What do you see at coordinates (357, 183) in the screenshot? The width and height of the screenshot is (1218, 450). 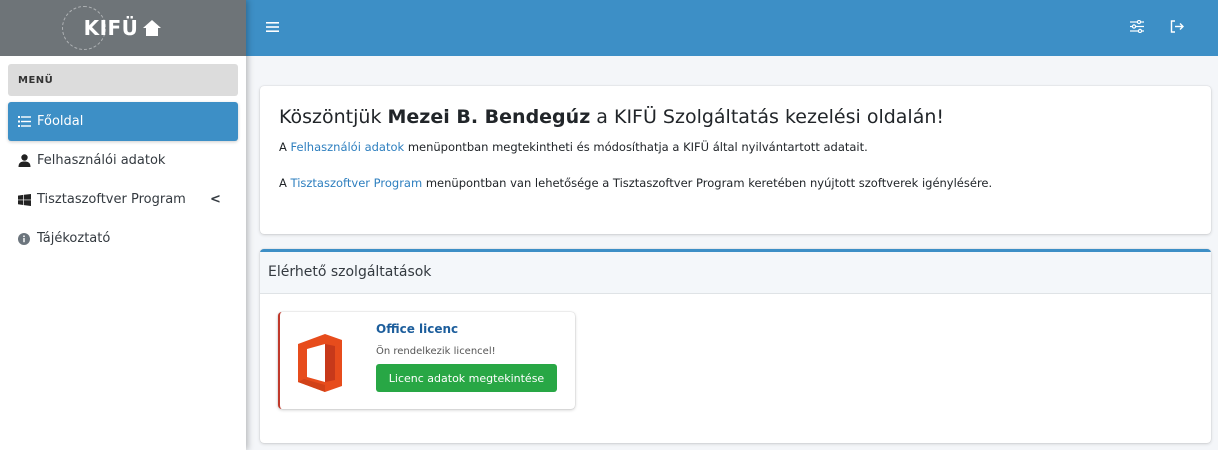 I see `tisztaszoftver-link: Tisztaszoftver Program` at bounding box center [357, 183].